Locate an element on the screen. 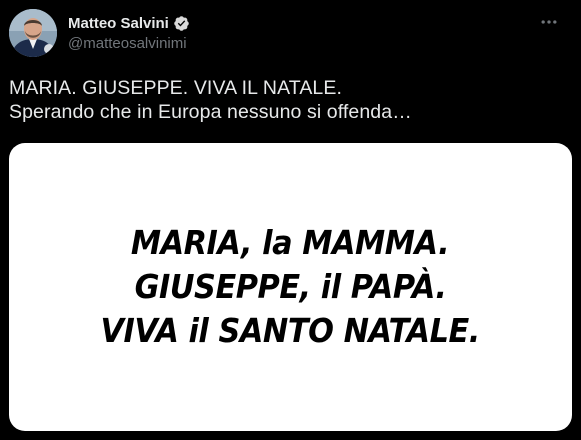  display-name: Matteo Salvini is located at coordinates (118, 23).